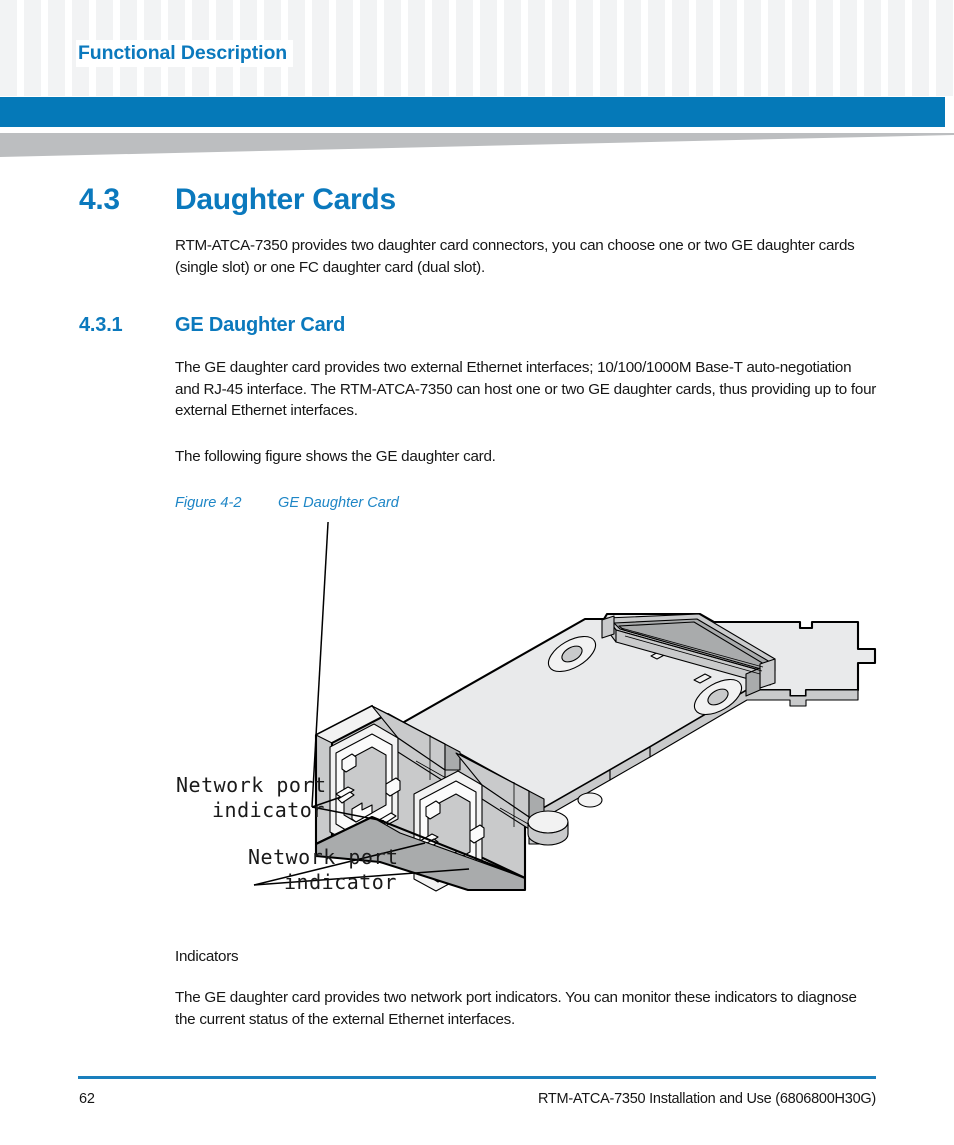 The height and width of the screenshot is (1145, 954). Describe the element at coordinates (260, 325) in the screenshot. I see `subsection-title: GE Daughter Card` at that location.